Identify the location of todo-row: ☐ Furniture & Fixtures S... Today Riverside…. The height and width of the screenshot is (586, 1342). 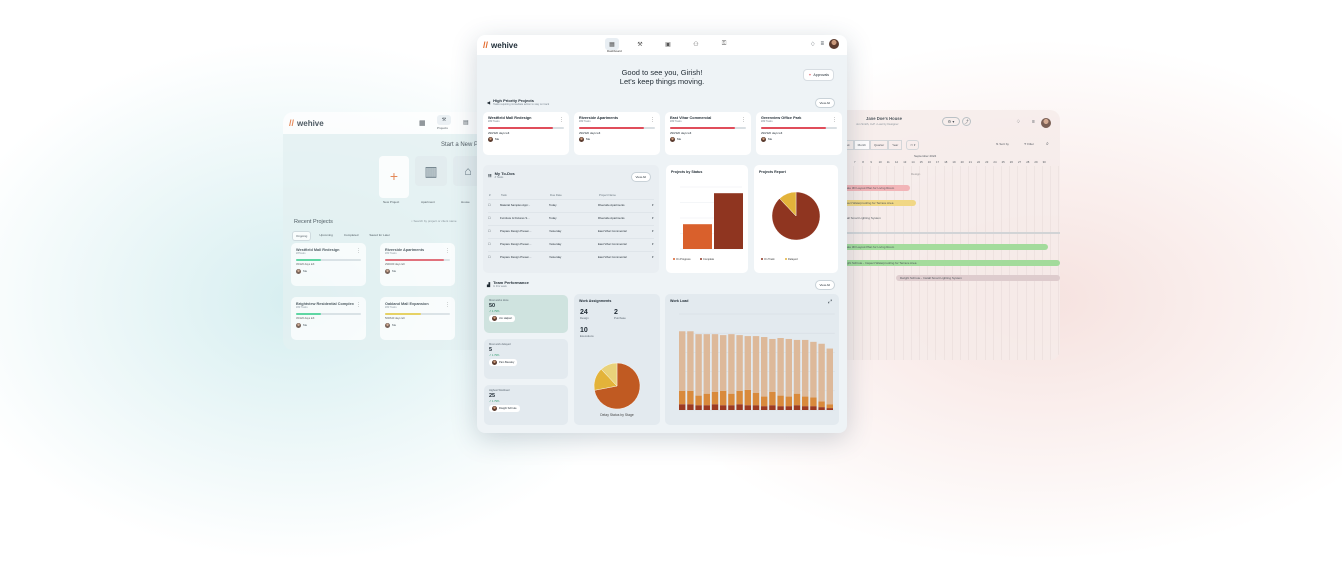
(571, 217).